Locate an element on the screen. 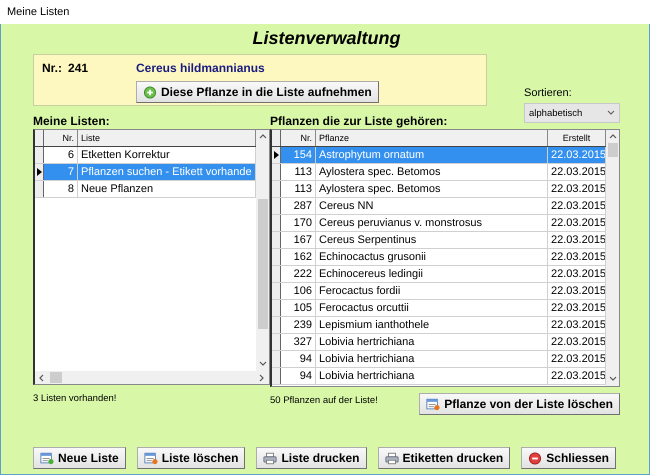 The width and height of the screenshot is (650, 476). action-button: Schliessen is located at coordinates (568, 458).